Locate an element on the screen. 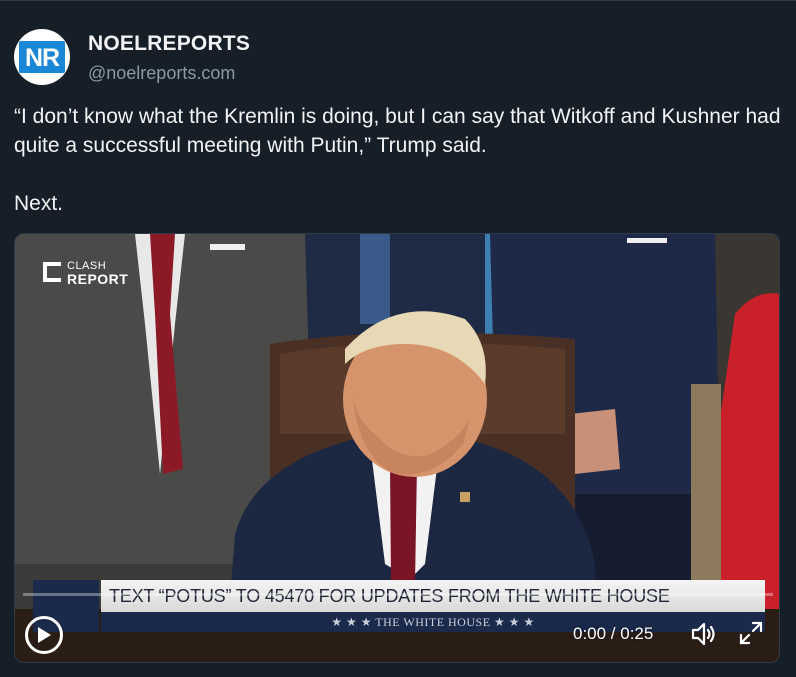  video-progress-bar is located at coordinates (398, 594).